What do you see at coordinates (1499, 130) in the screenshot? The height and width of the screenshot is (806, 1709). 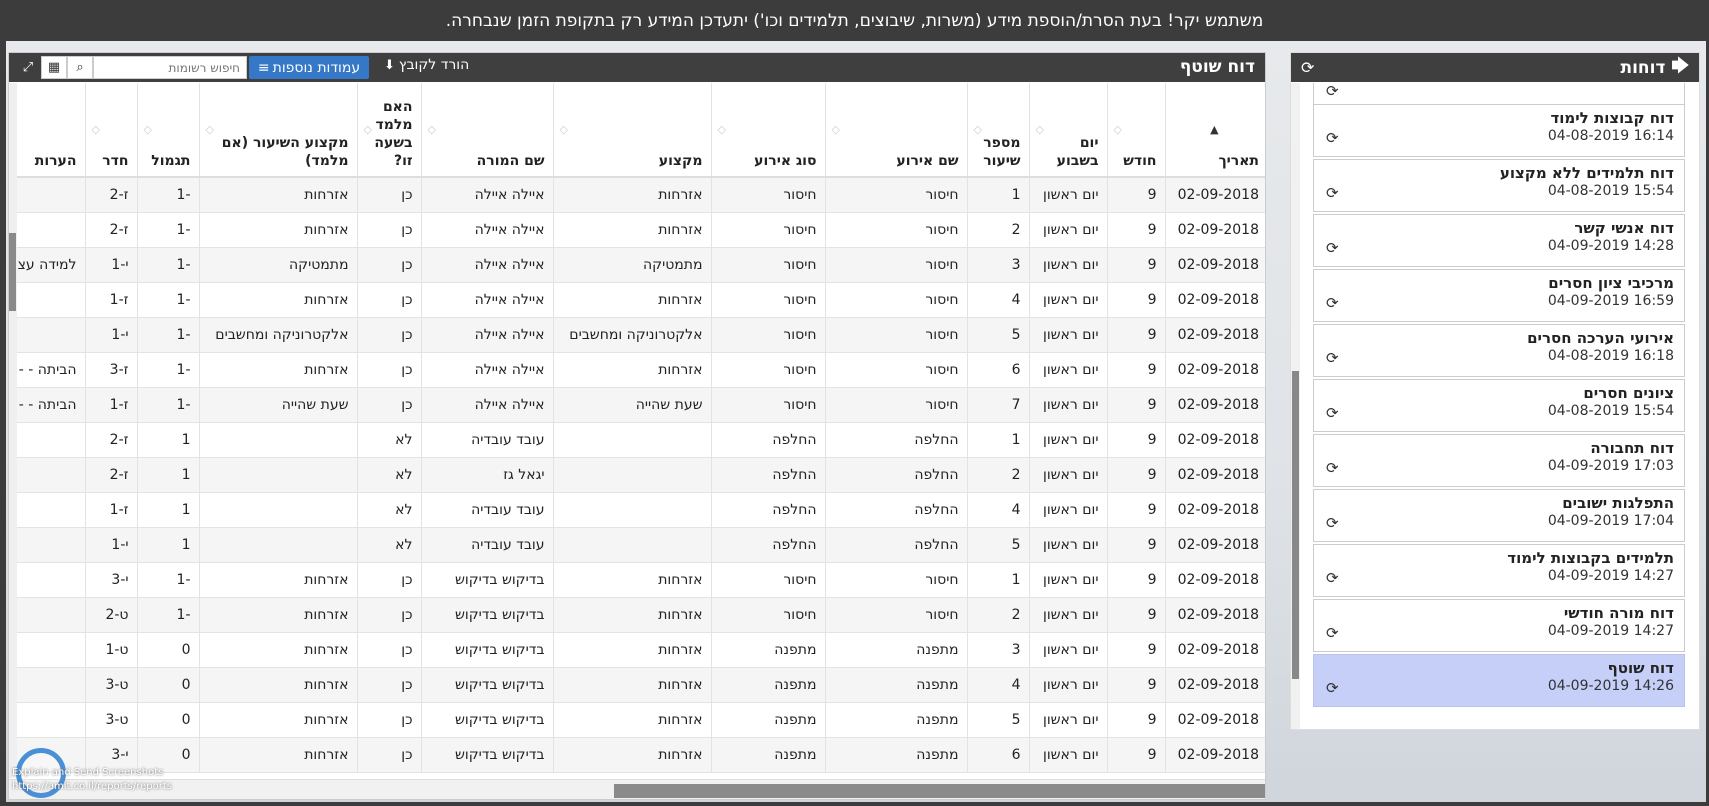 I see `report-list-item: דוח קבוצות לימוד 16:14 04-08-2019 ⟳` at bounding box center [1499, 130].